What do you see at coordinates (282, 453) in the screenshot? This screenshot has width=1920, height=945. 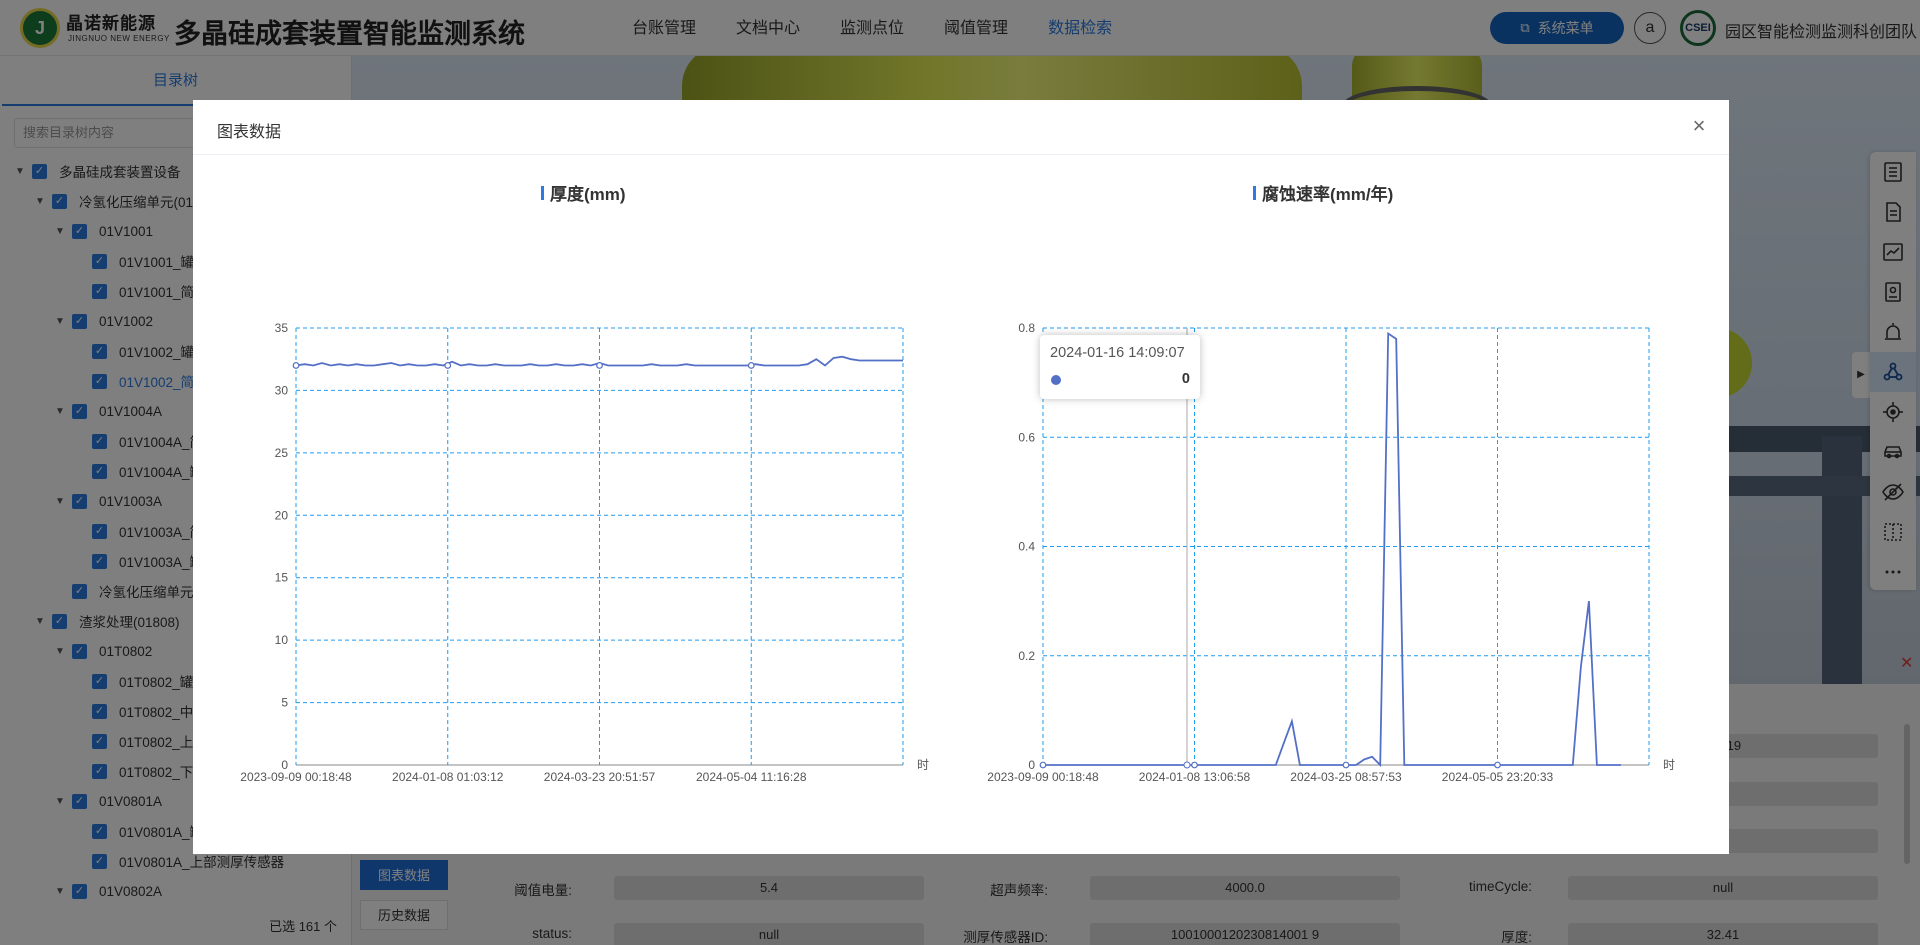 I see `y-tick-label: 25` at bounding box center [282, 453].